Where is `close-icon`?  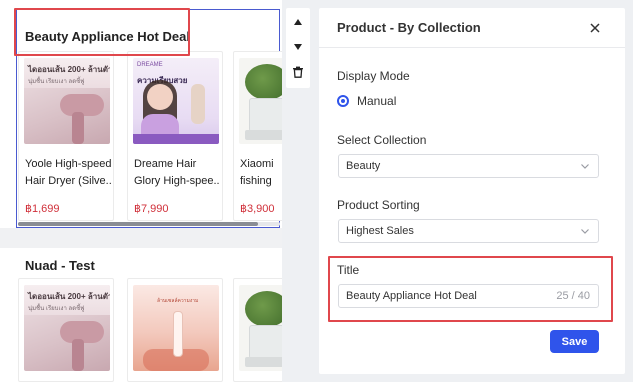
close-icon is located at coordinates (595, 28).